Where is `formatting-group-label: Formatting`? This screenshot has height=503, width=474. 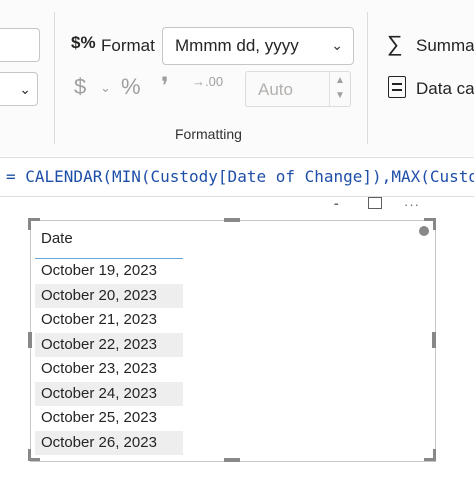
formatting-group-label: Formatting is located at coordinates (208, 134).